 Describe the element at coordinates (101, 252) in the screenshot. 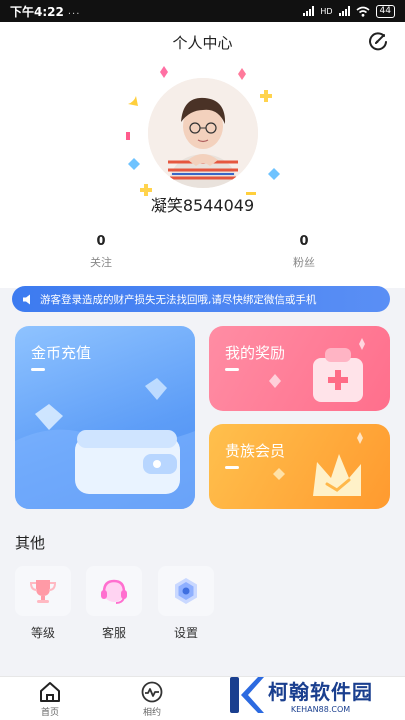

I see `following-stat: 0 关注` at that location.